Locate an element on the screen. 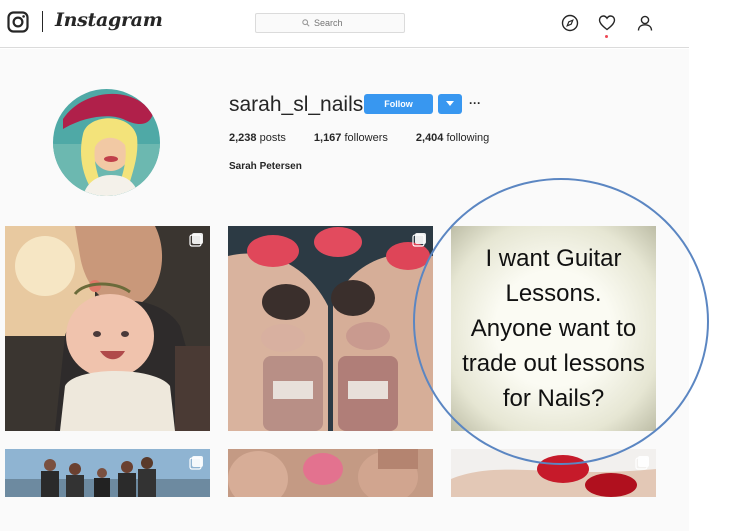 The width and height of the screenshot is (734, 531). post-text-line: Anyone want to is located at coordinates (553, 328).